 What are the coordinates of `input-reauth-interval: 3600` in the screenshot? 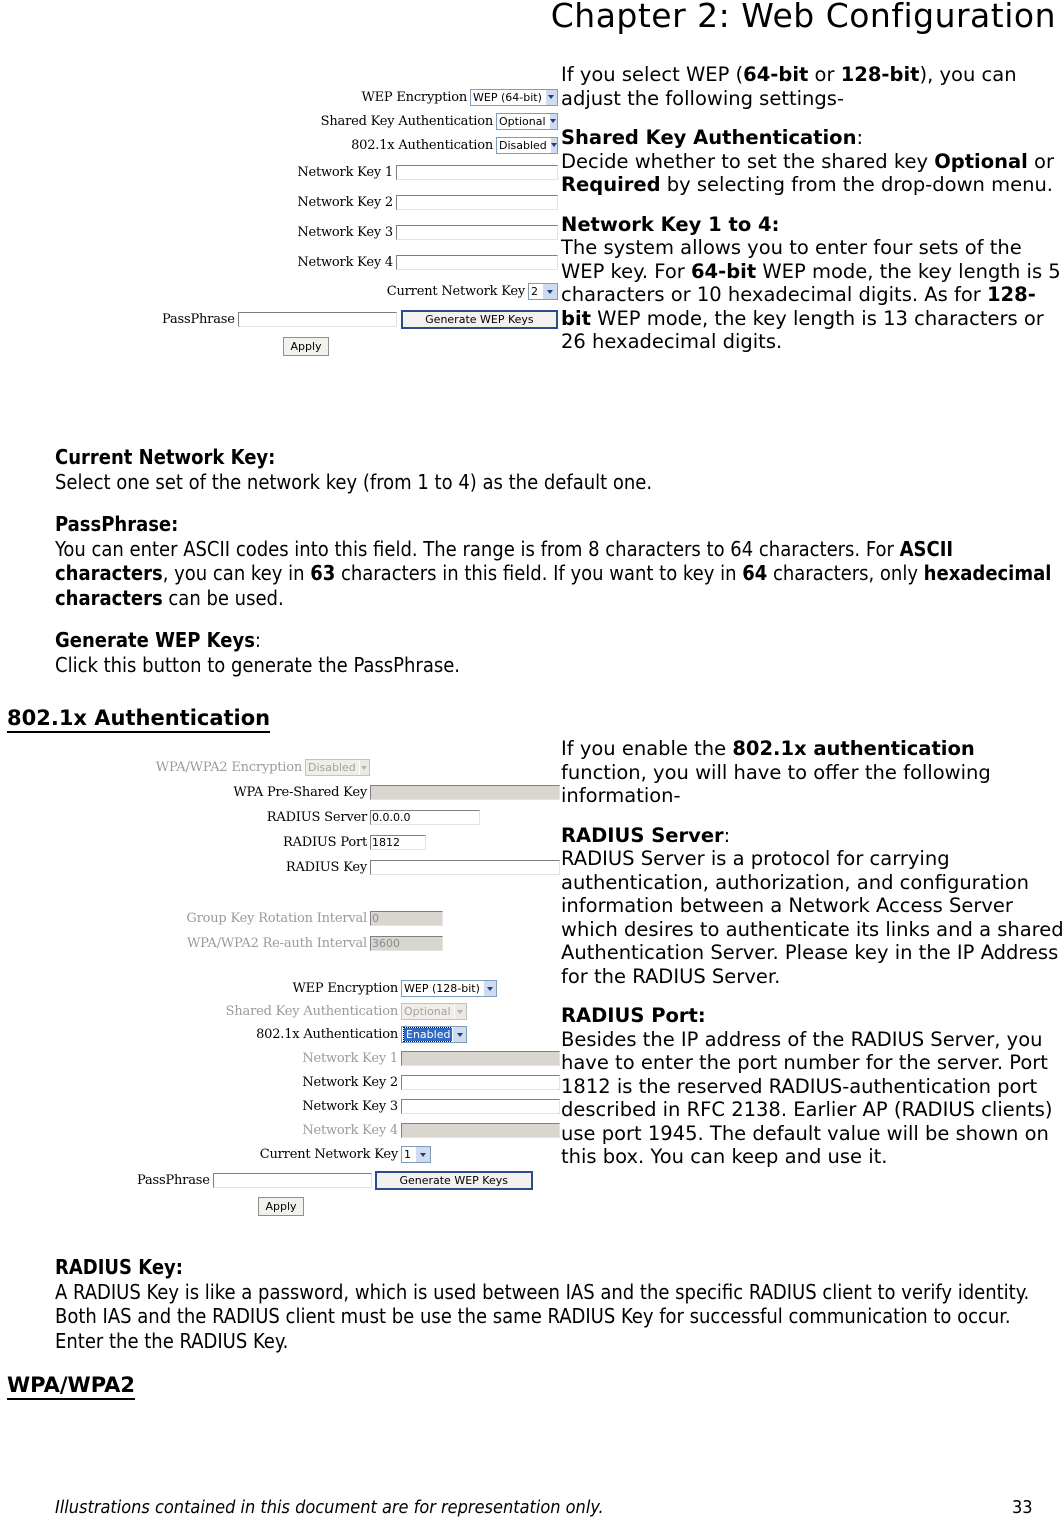 It's located at (406, 943).